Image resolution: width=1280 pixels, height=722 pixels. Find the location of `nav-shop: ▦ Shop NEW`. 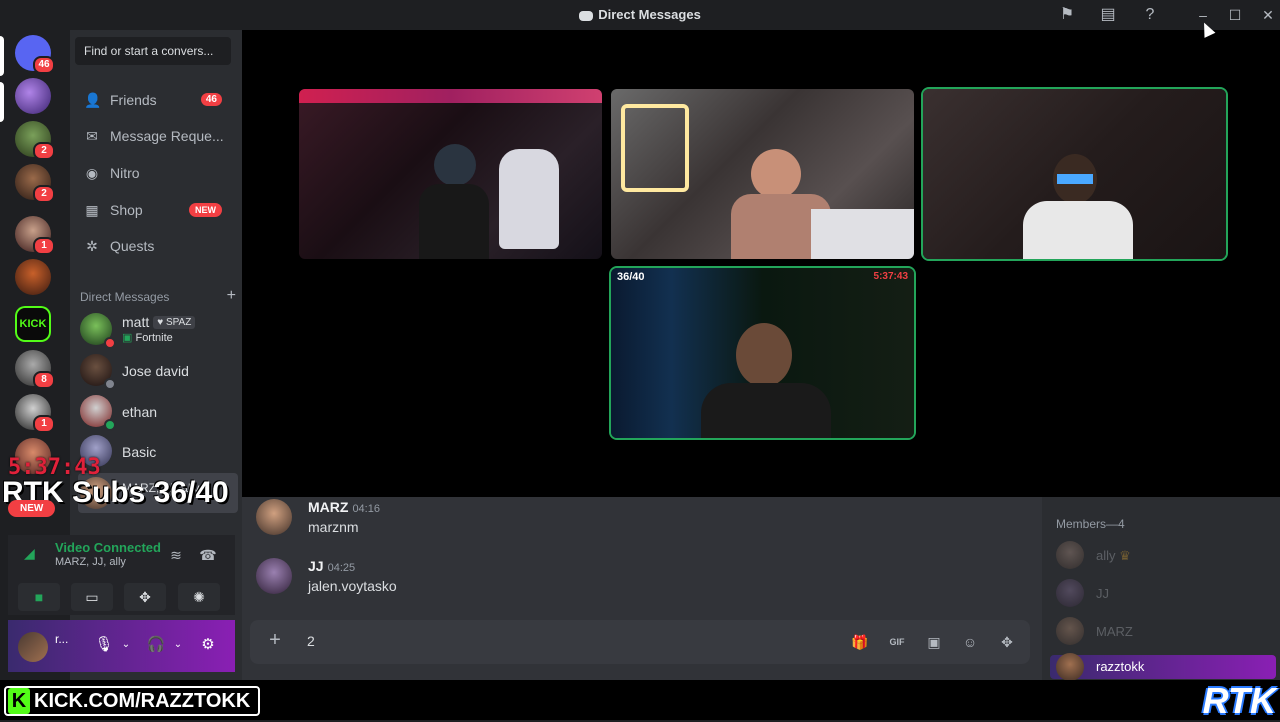

nav-shop: ▦ Shop NEW is located at coordinates (158, 210).